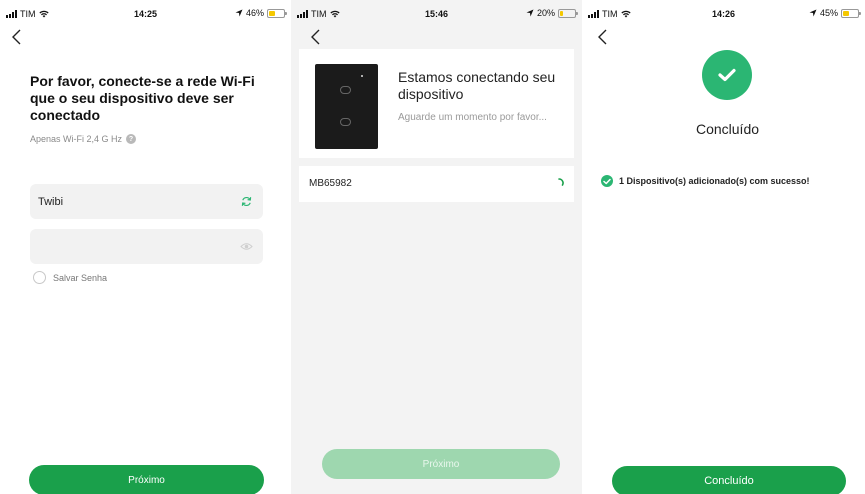 The image size is (865, 494). Describe the element at coordinates (436, 184) in the screenshot. I see `device-row: MB65982` at that location.